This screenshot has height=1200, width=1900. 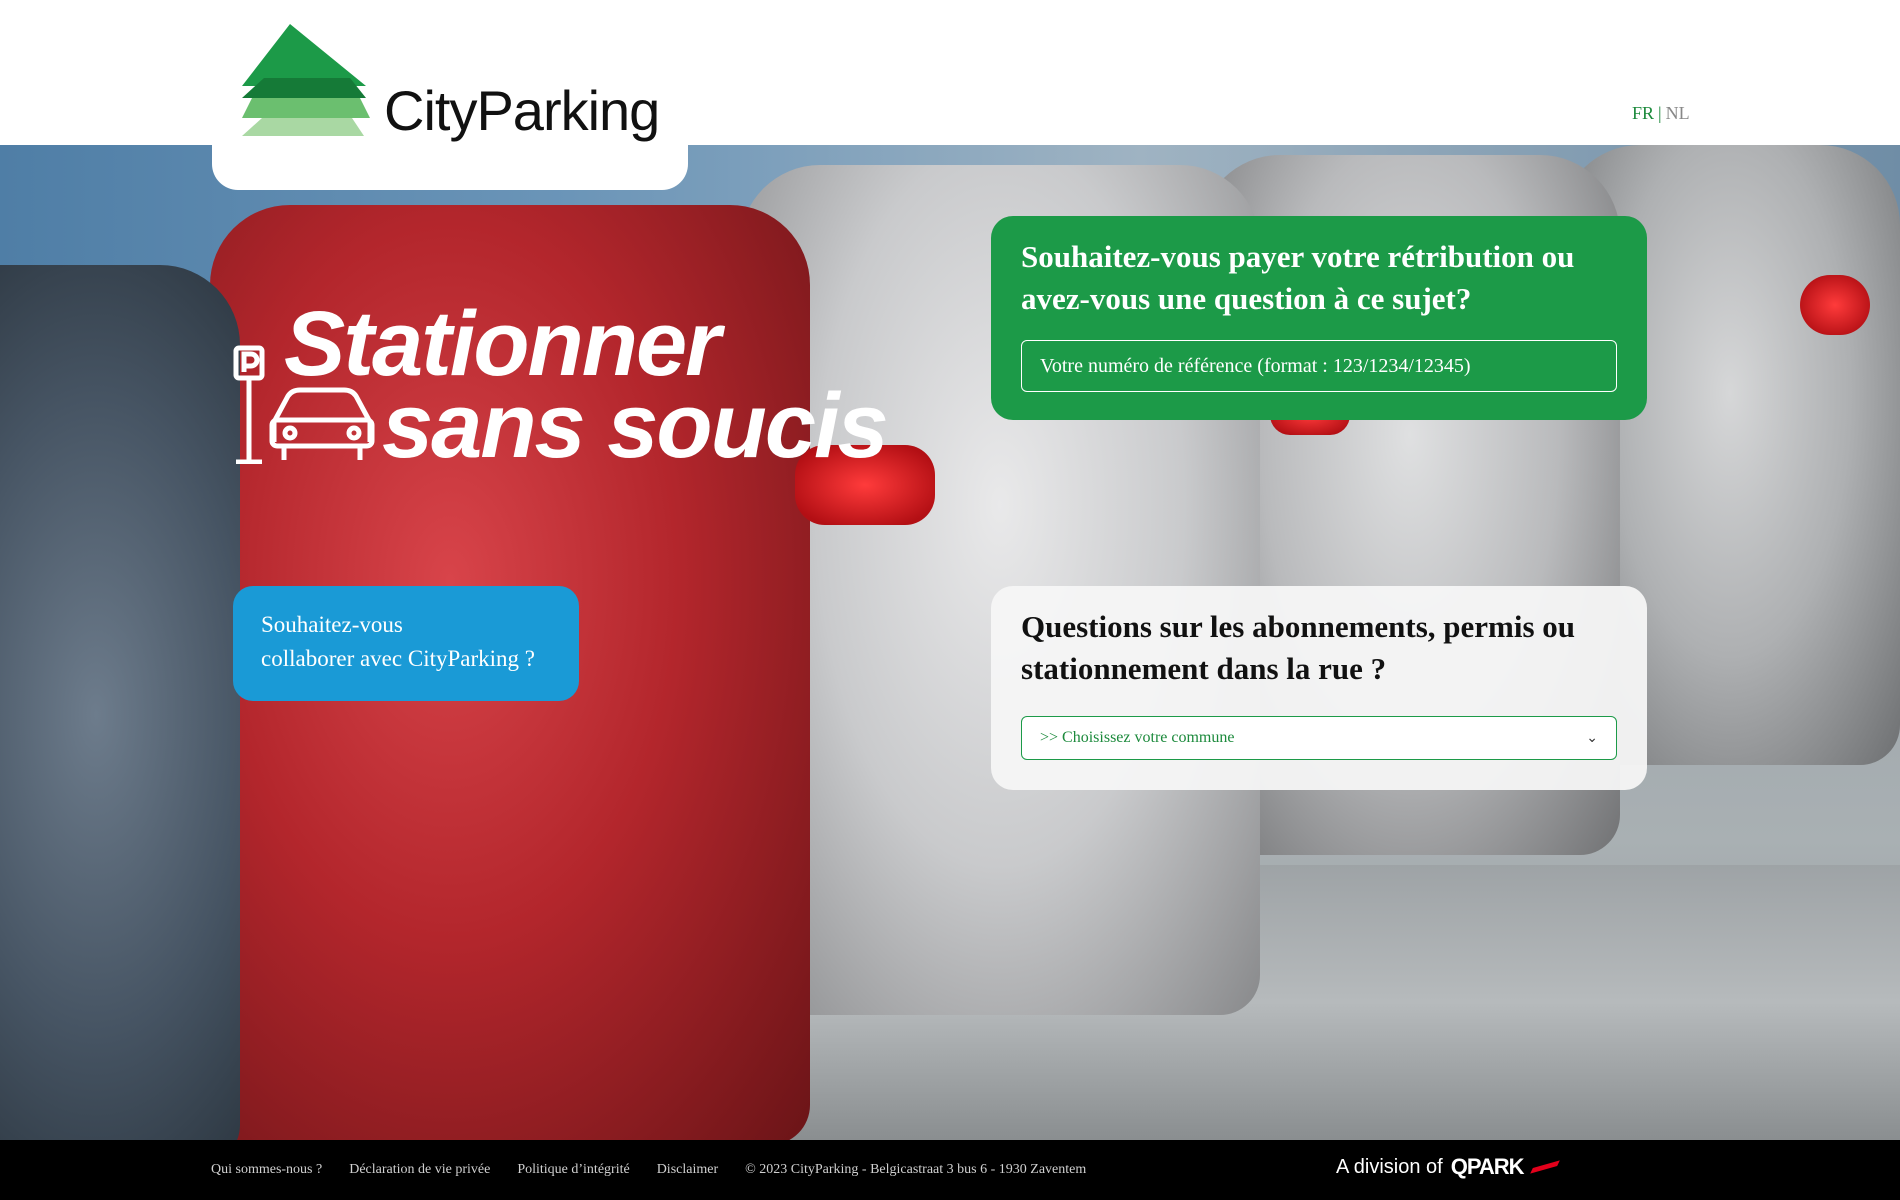 I want to click on language-switcher: FR | NL, so click(x=1661, y=113).